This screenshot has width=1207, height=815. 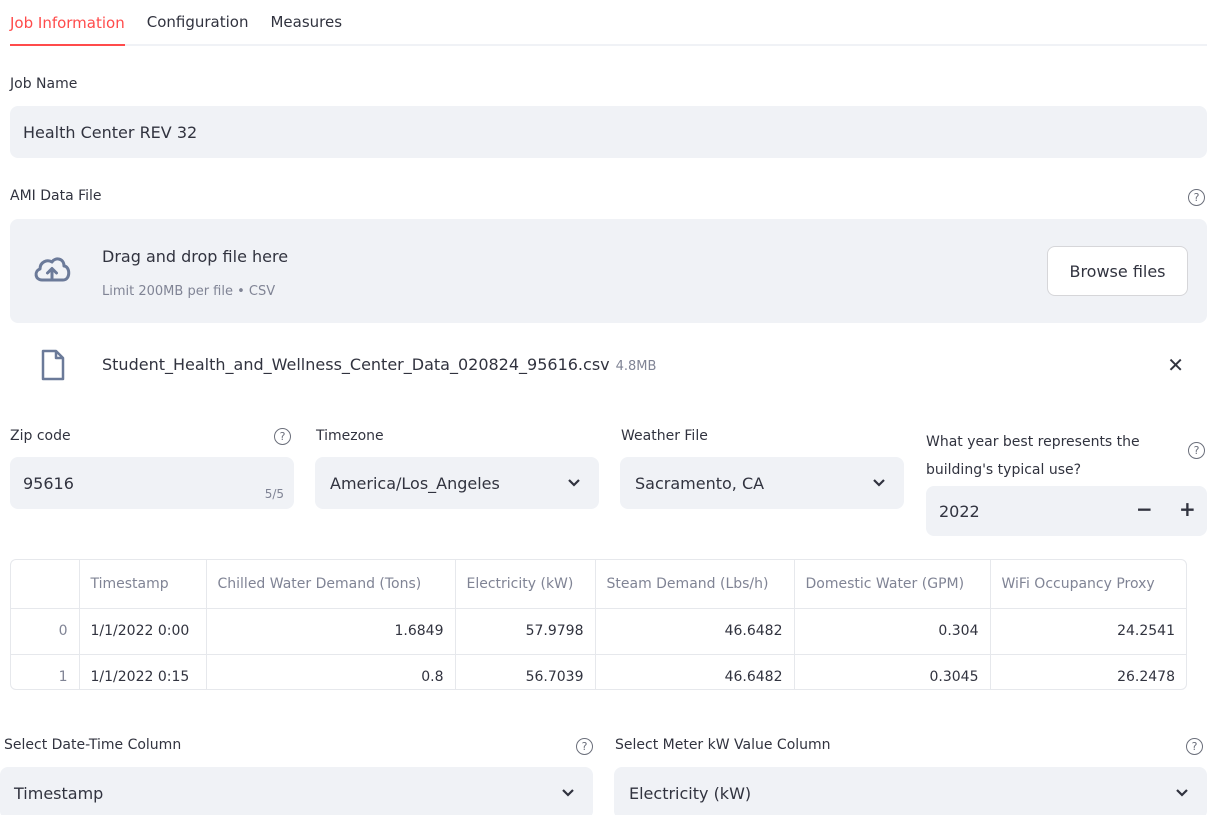 I want to click on job-name-input: Health Center REV 32, so click(x=608, y=132).